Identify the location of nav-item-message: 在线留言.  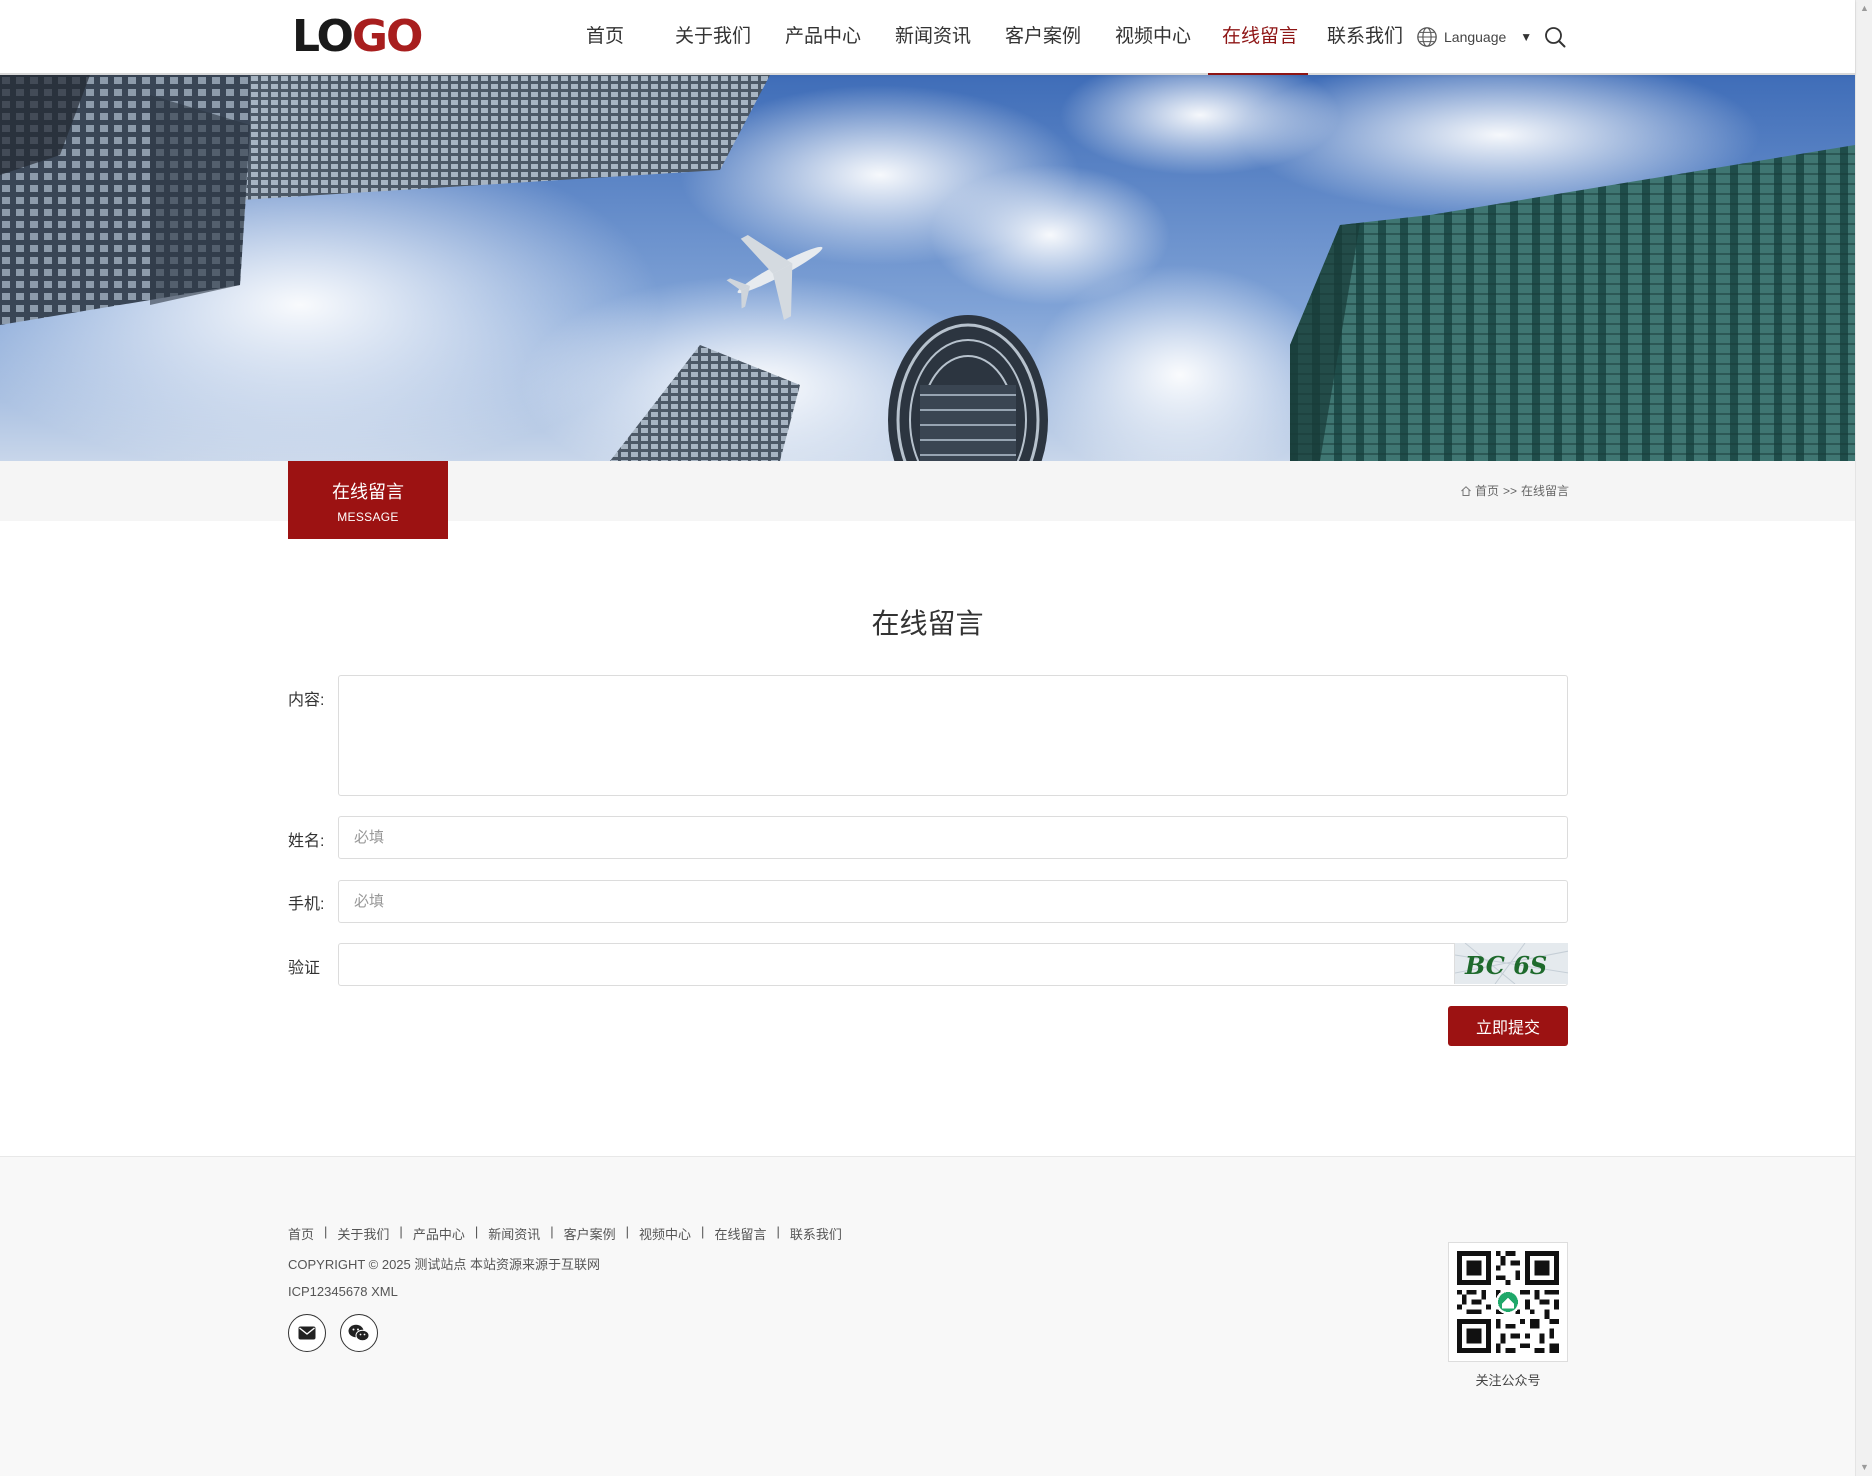
(1258, 37).